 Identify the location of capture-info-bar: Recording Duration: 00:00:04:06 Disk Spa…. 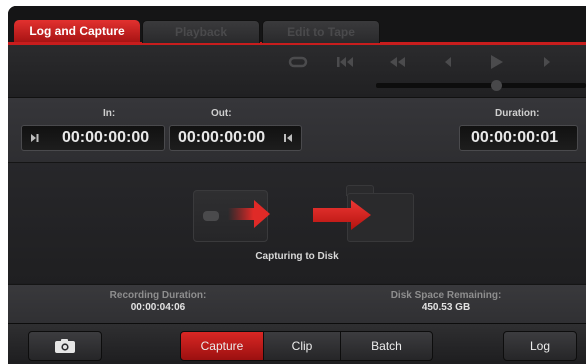
(297, 303).